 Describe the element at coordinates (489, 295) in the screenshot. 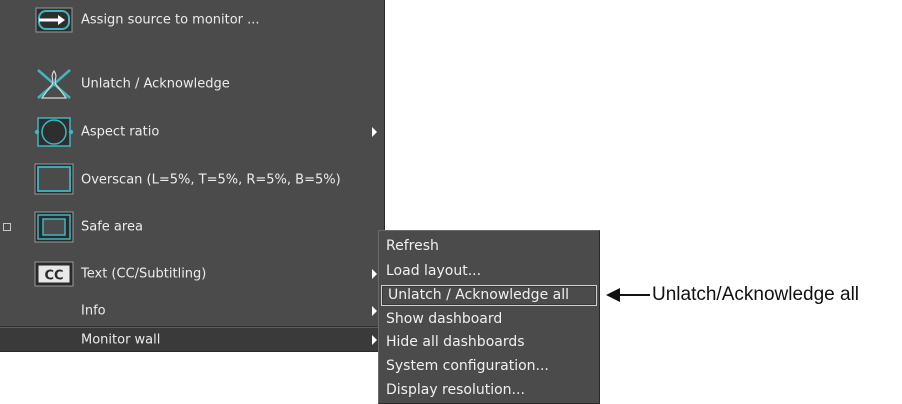

I see `submenu-item-unlatch-acknowledge-all: Unlatch / Acknowledge all` at that location.